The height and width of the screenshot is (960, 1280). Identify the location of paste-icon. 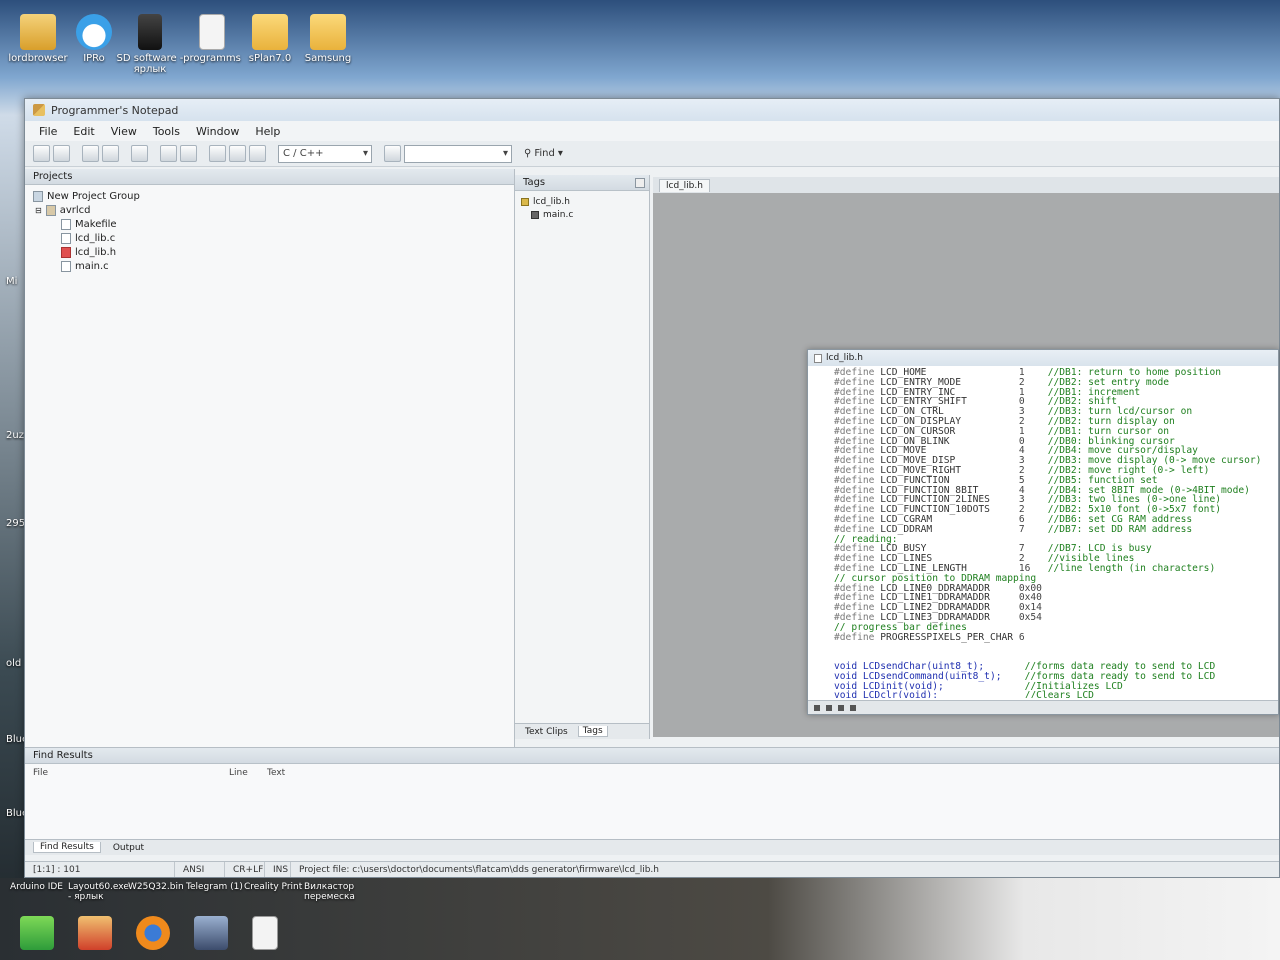
(257, 153).